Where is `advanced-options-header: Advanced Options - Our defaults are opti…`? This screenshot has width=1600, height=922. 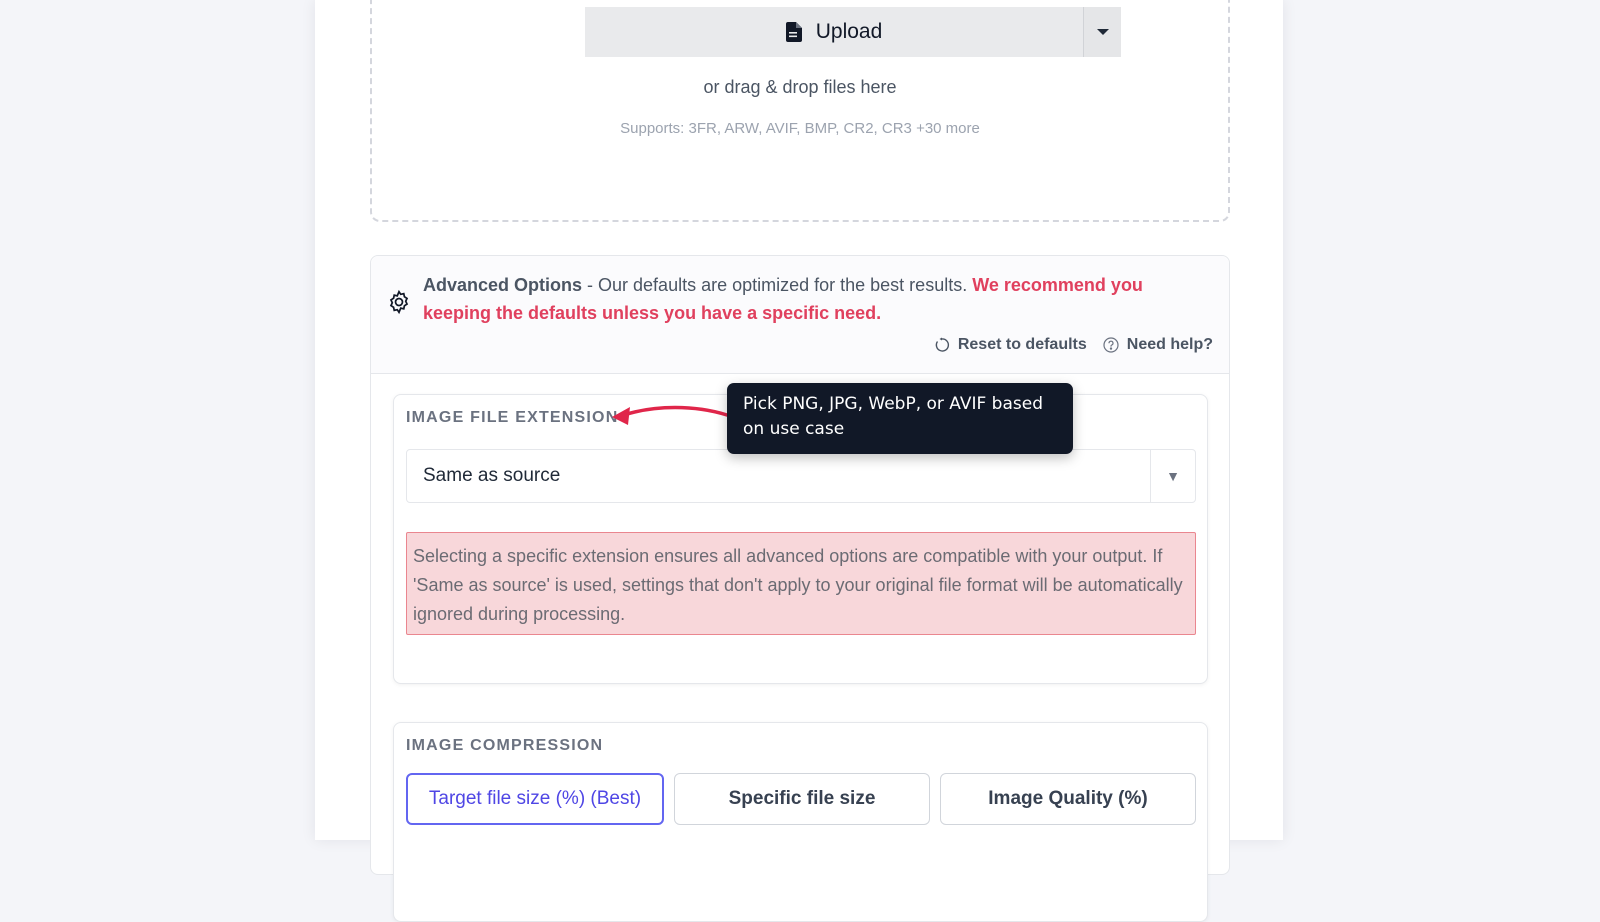
advanced-options-header: Advanced Options - Our defaults are opti… is located at coordinates (800, 315).